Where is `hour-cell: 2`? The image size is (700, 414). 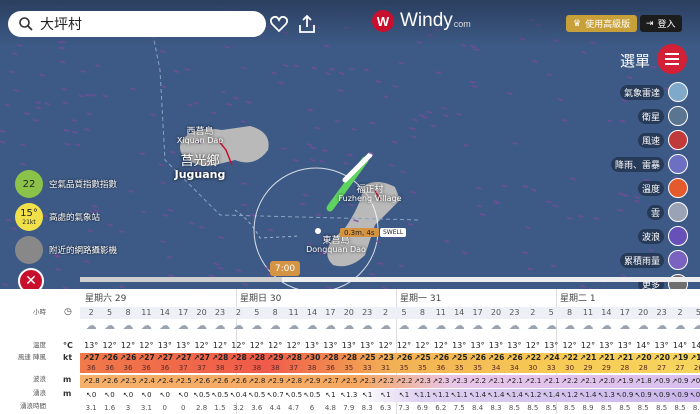
hour-cell: 2 is located at coordinates (533, 312).